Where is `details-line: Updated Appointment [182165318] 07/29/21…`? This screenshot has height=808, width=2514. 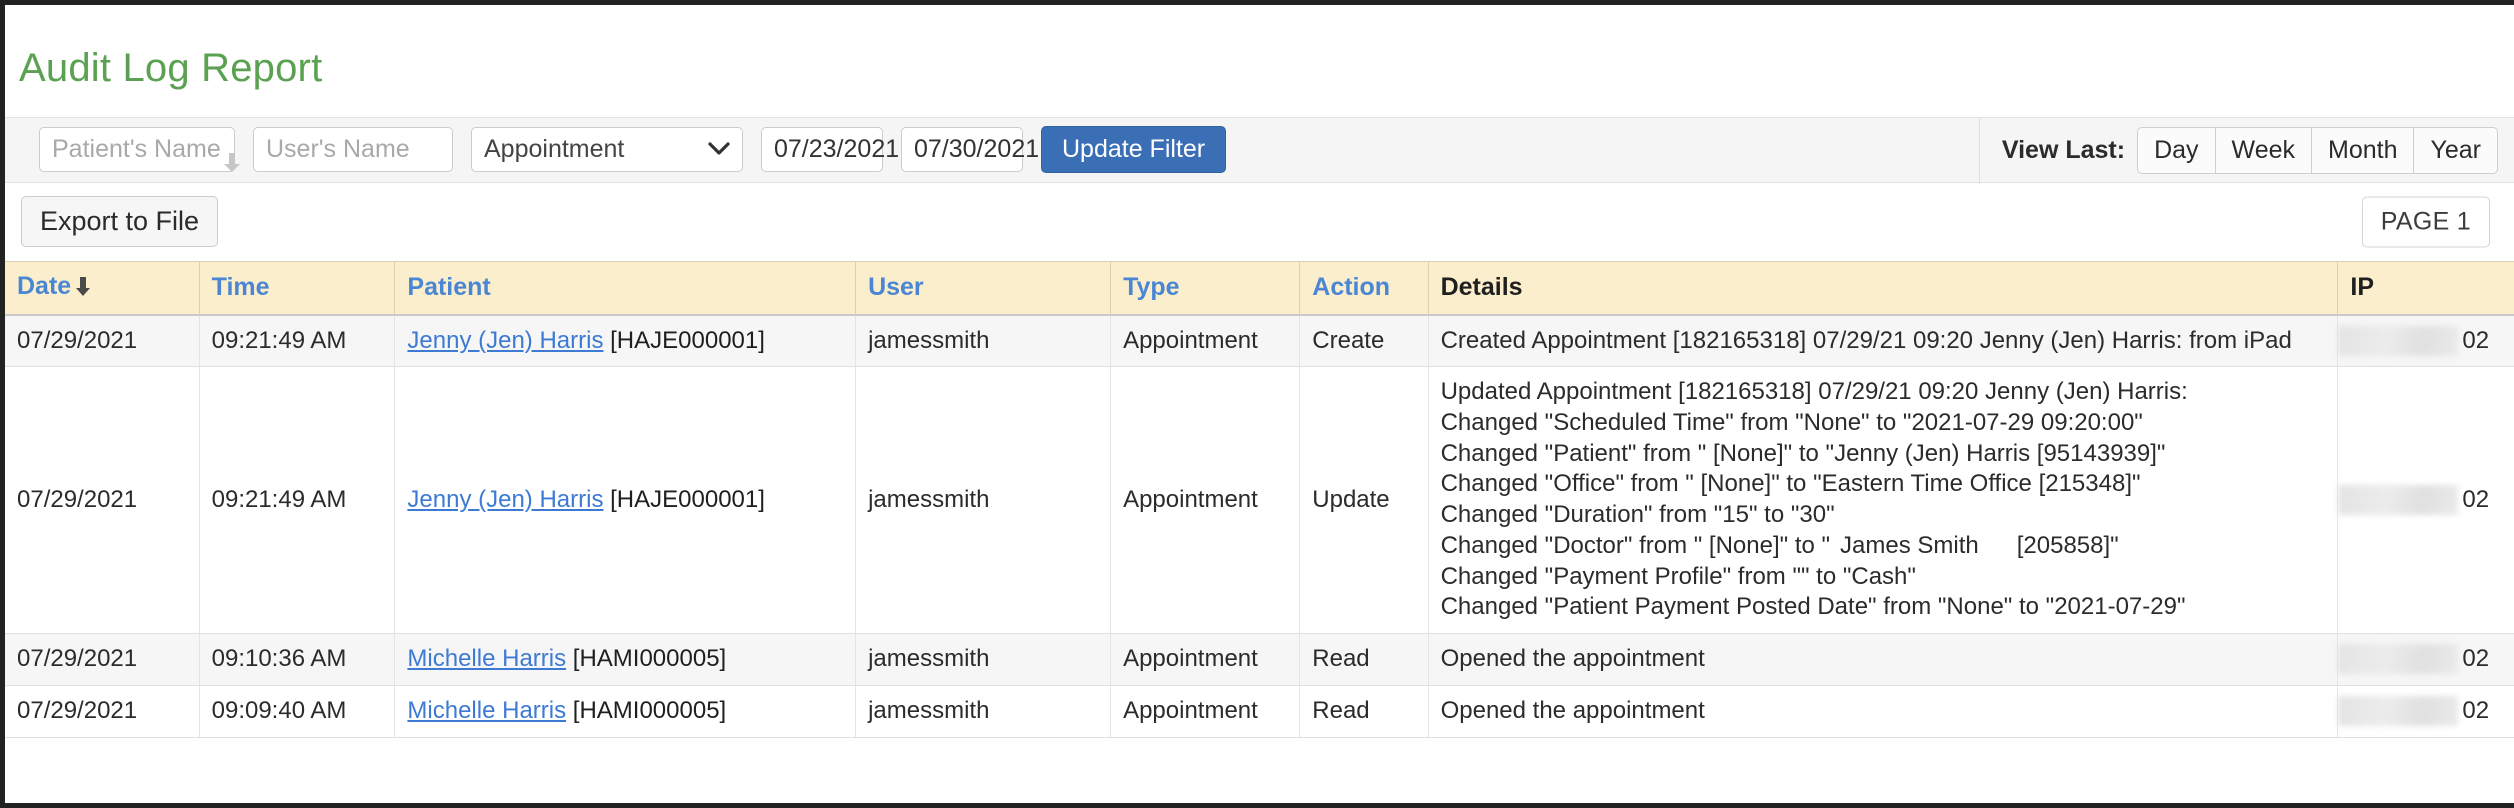 details-line: Updated Appointment [182165318] 07/29/21… is located at coordinates (1814, 392).